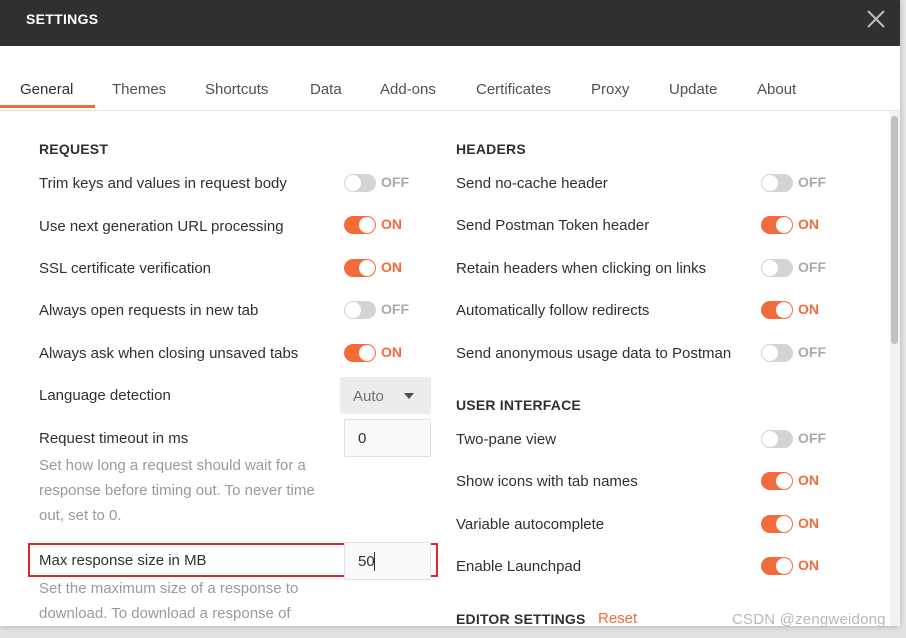 The width and height of the screenshot is (906, 638). I want to click on no-cache-label: Send no-cache header, so click(532, 183).